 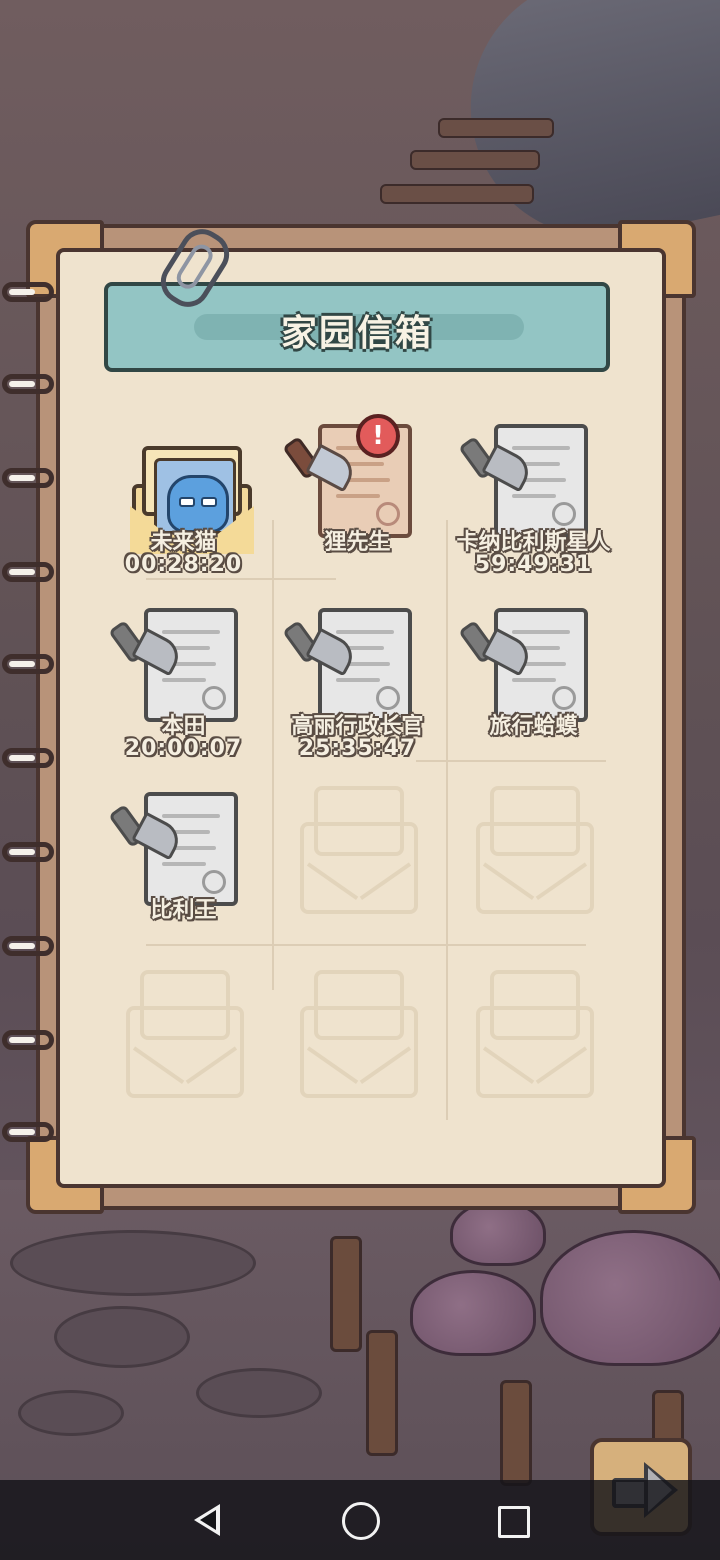 I want to click on letter-slot-goryeo-chief: 高丽行政长官 25:35:47, so click(x=357, y=686).